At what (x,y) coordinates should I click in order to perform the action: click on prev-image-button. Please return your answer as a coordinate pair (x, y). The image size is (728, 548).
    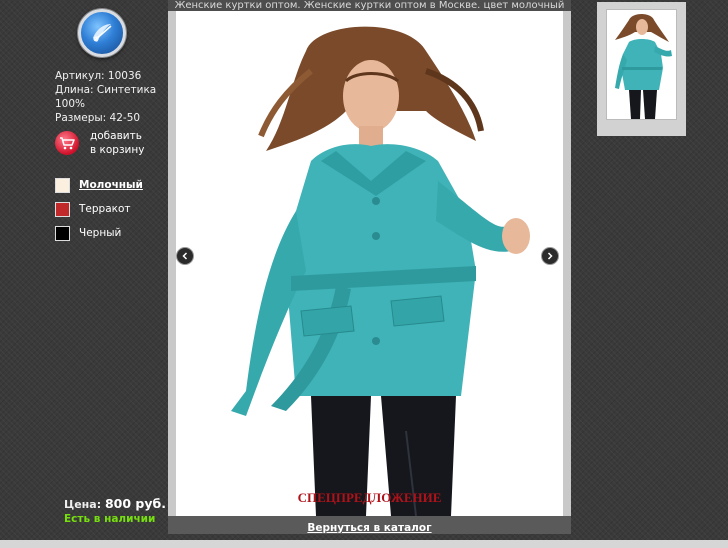
    Looking at the image, I should click on (185, 256).